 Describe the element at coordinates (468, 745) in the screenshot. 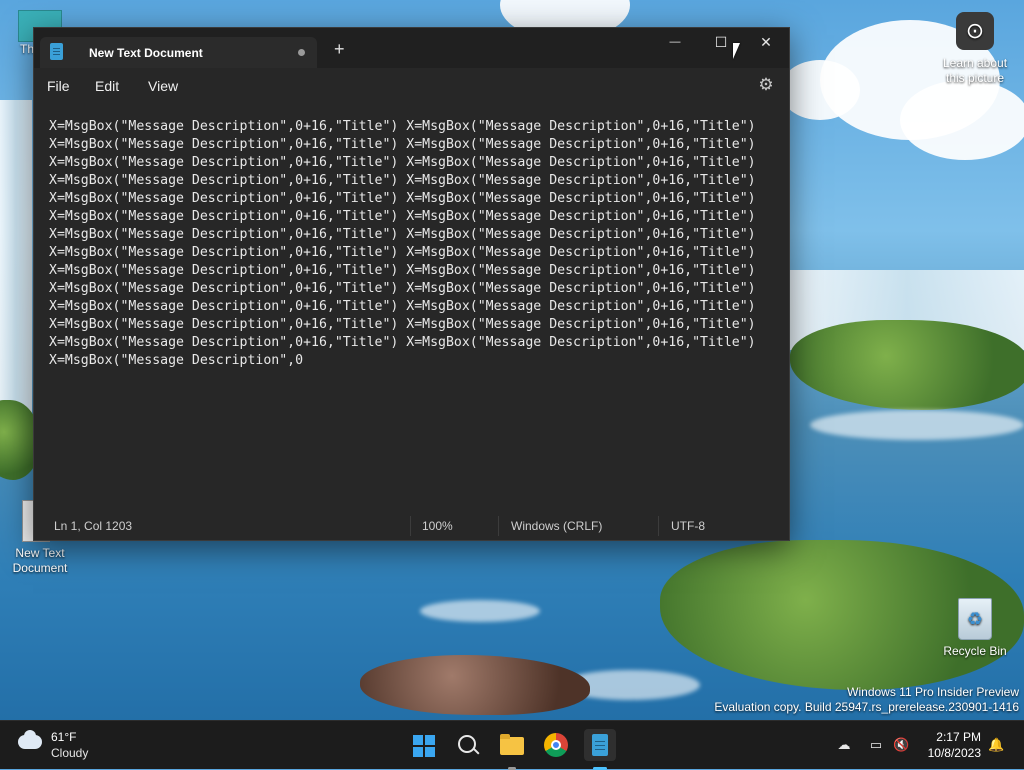

I see `search-icon` at that location.